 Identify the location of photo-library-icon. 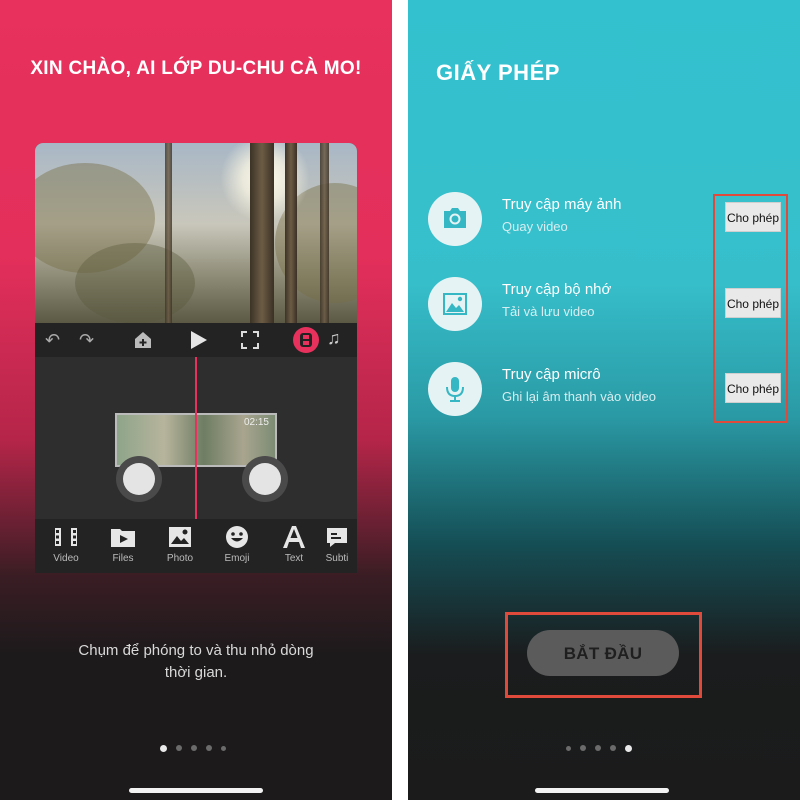
(455, 304).